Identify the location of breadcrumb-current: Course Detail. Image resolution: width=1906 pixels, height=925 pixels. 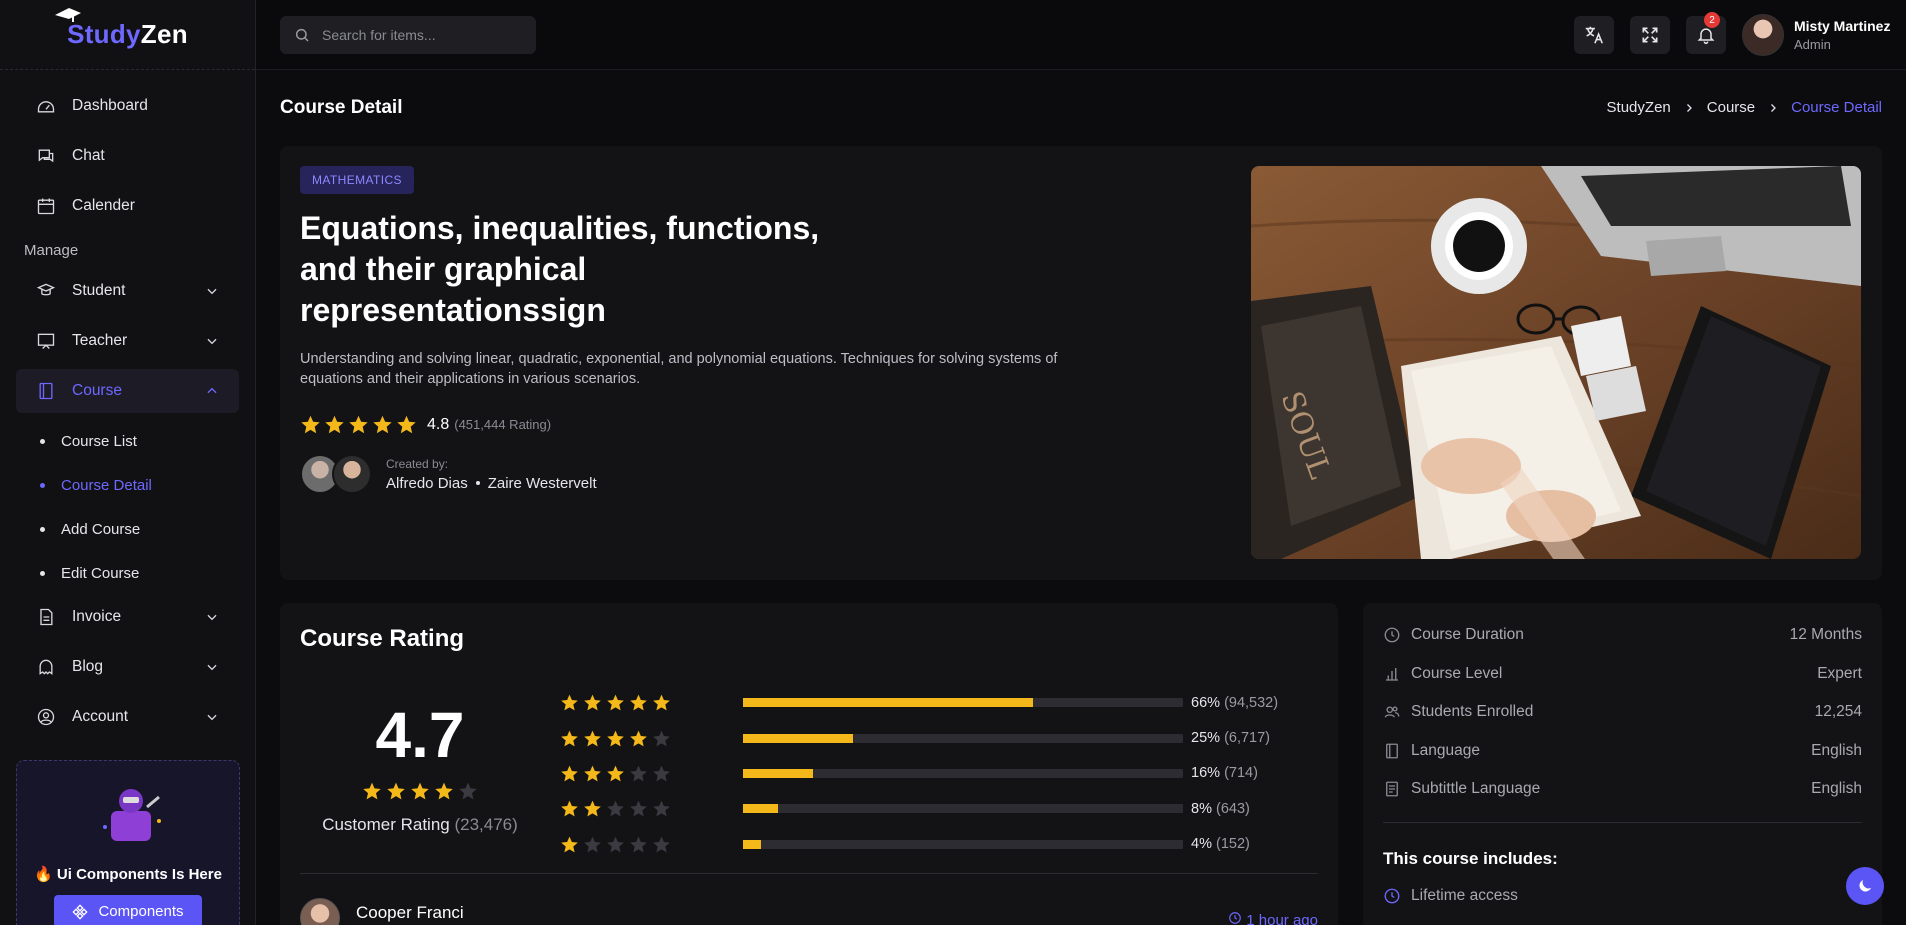
(1836, 107).